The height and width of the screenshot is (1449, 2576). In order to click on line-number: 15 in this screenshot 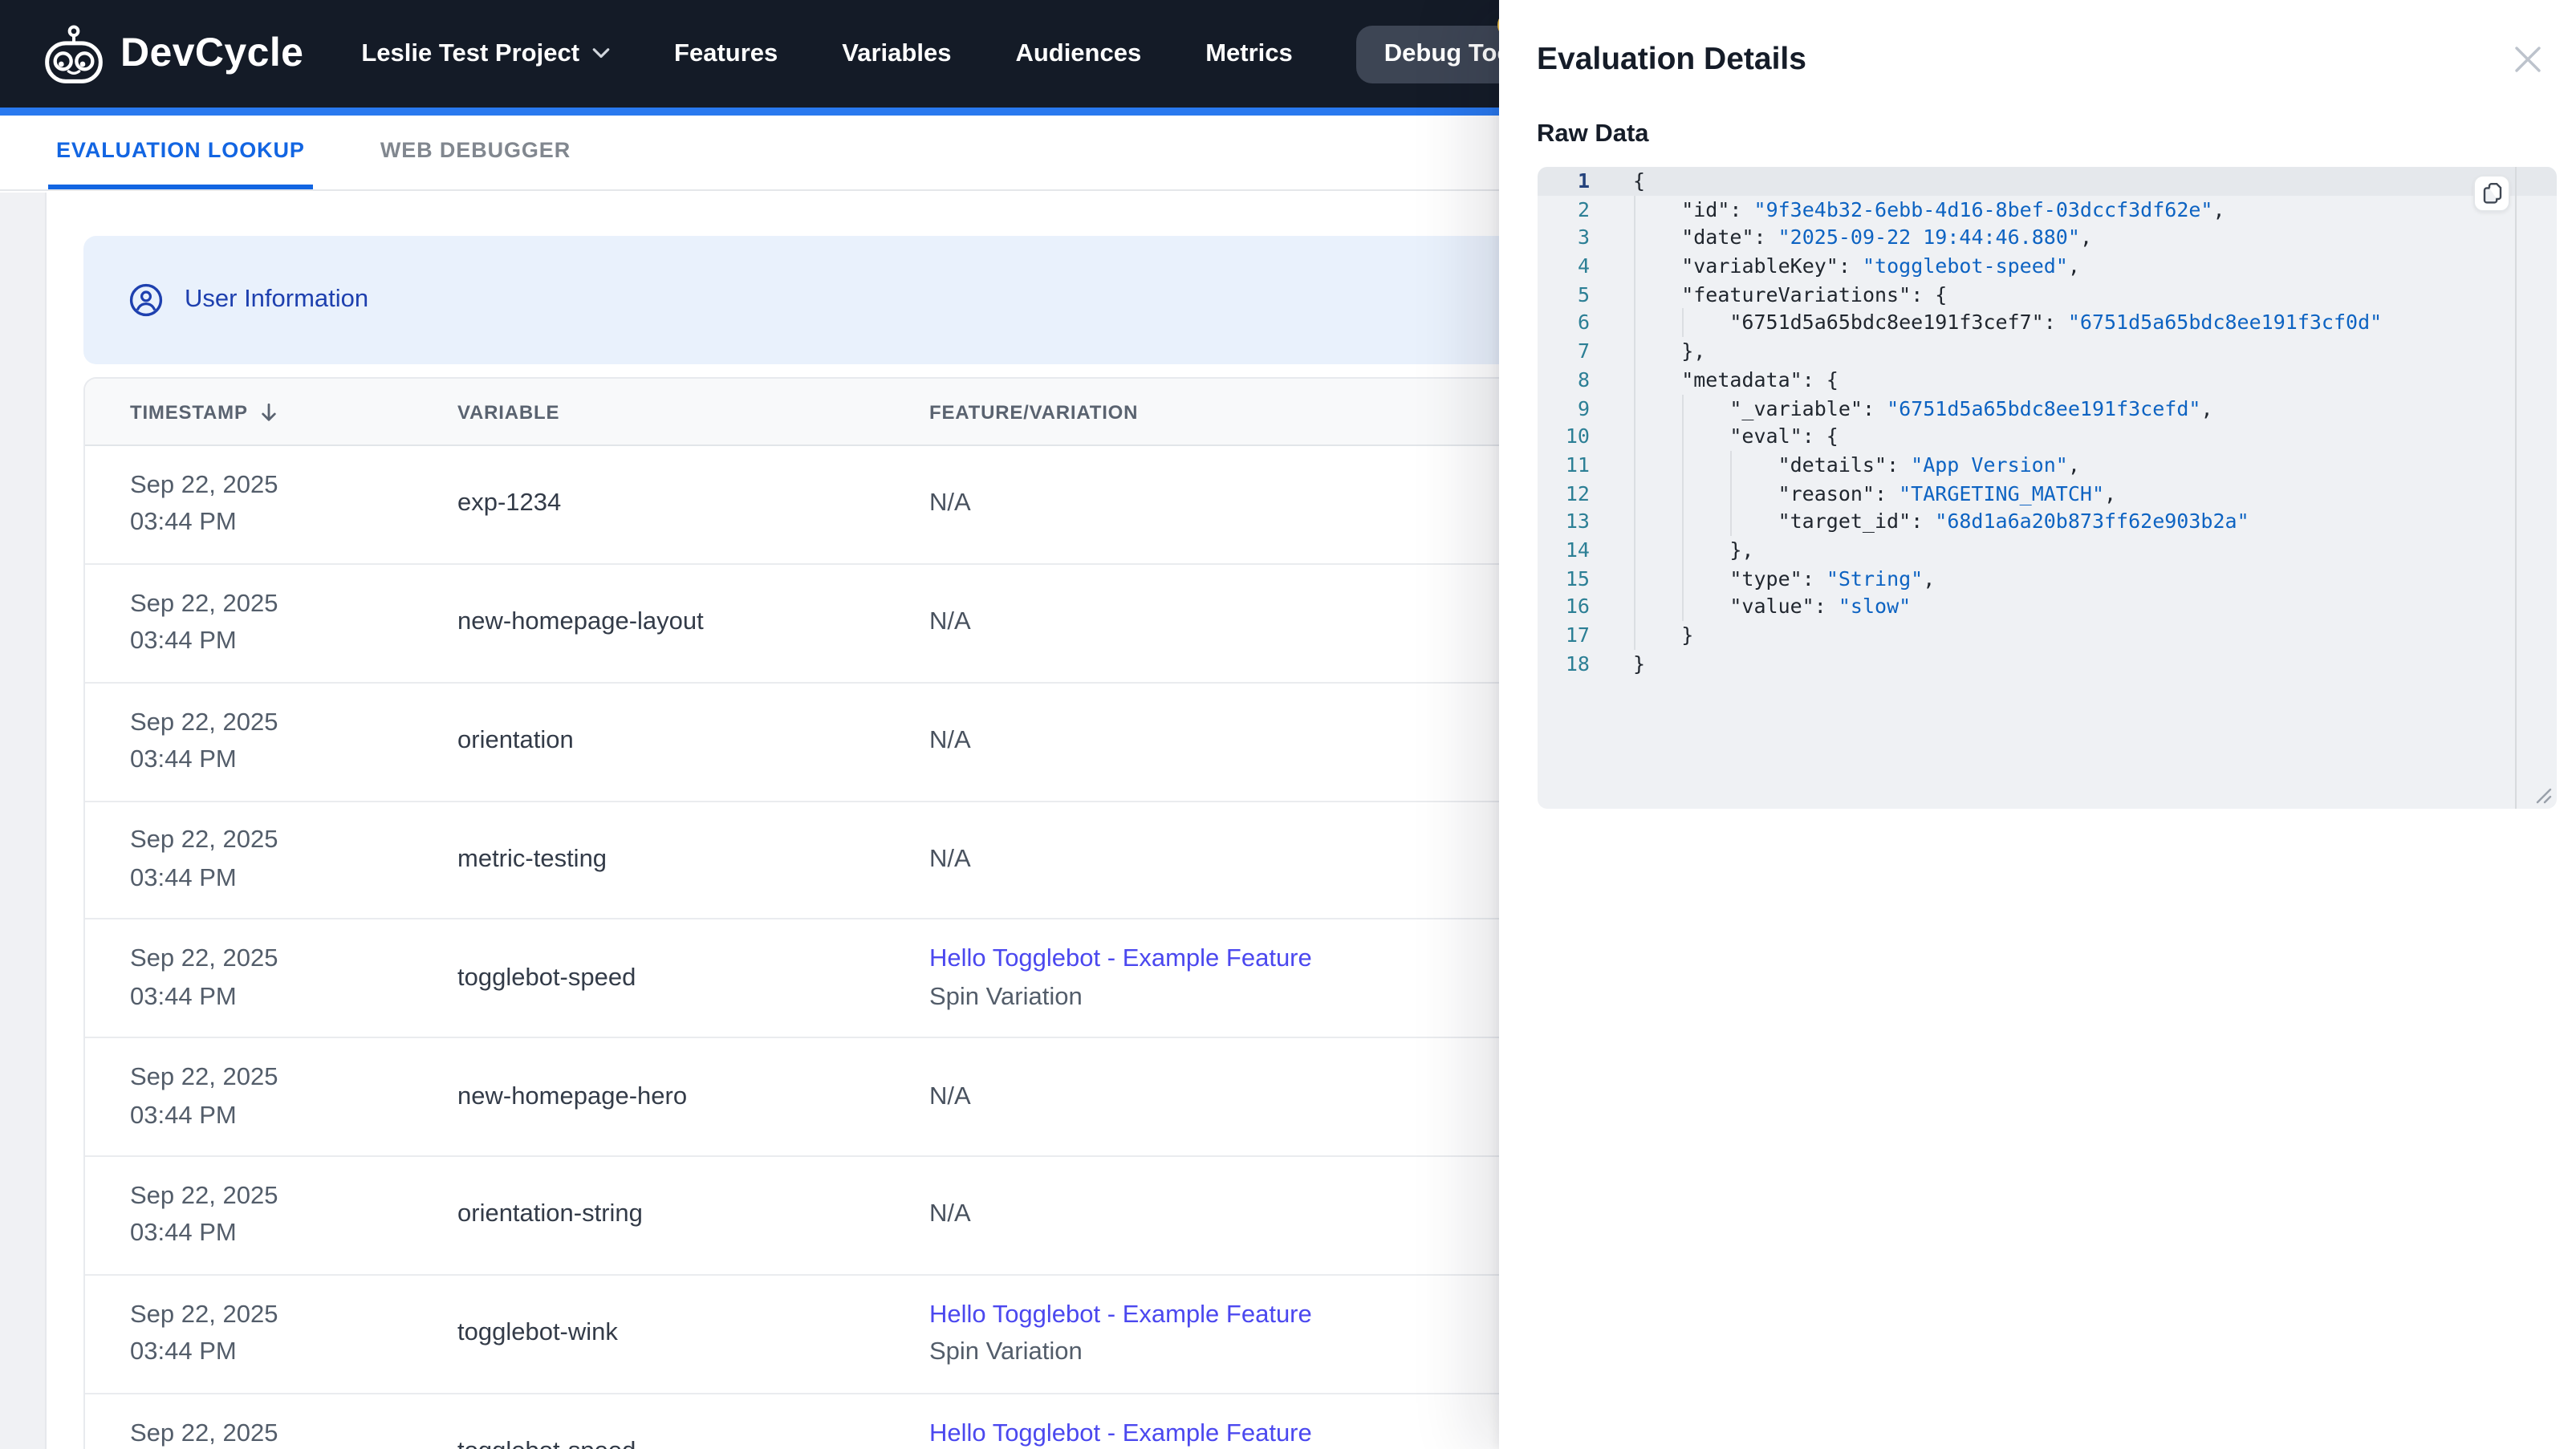, I will do `click(1577, 578)`.